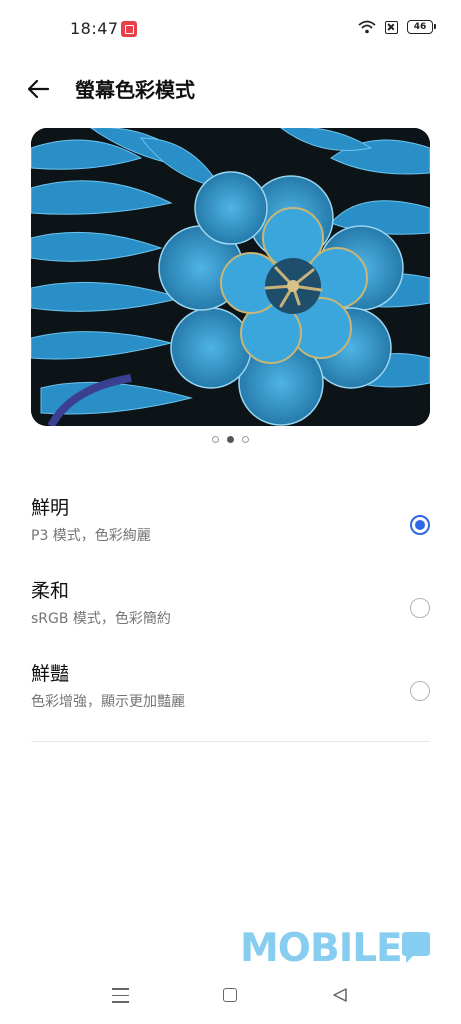 The image size is (461, 1024). Describe the element at coordinates (91, 536) in the screenshot. I see `option-subtitle: P3 模式，色彩絢麗` at that location.